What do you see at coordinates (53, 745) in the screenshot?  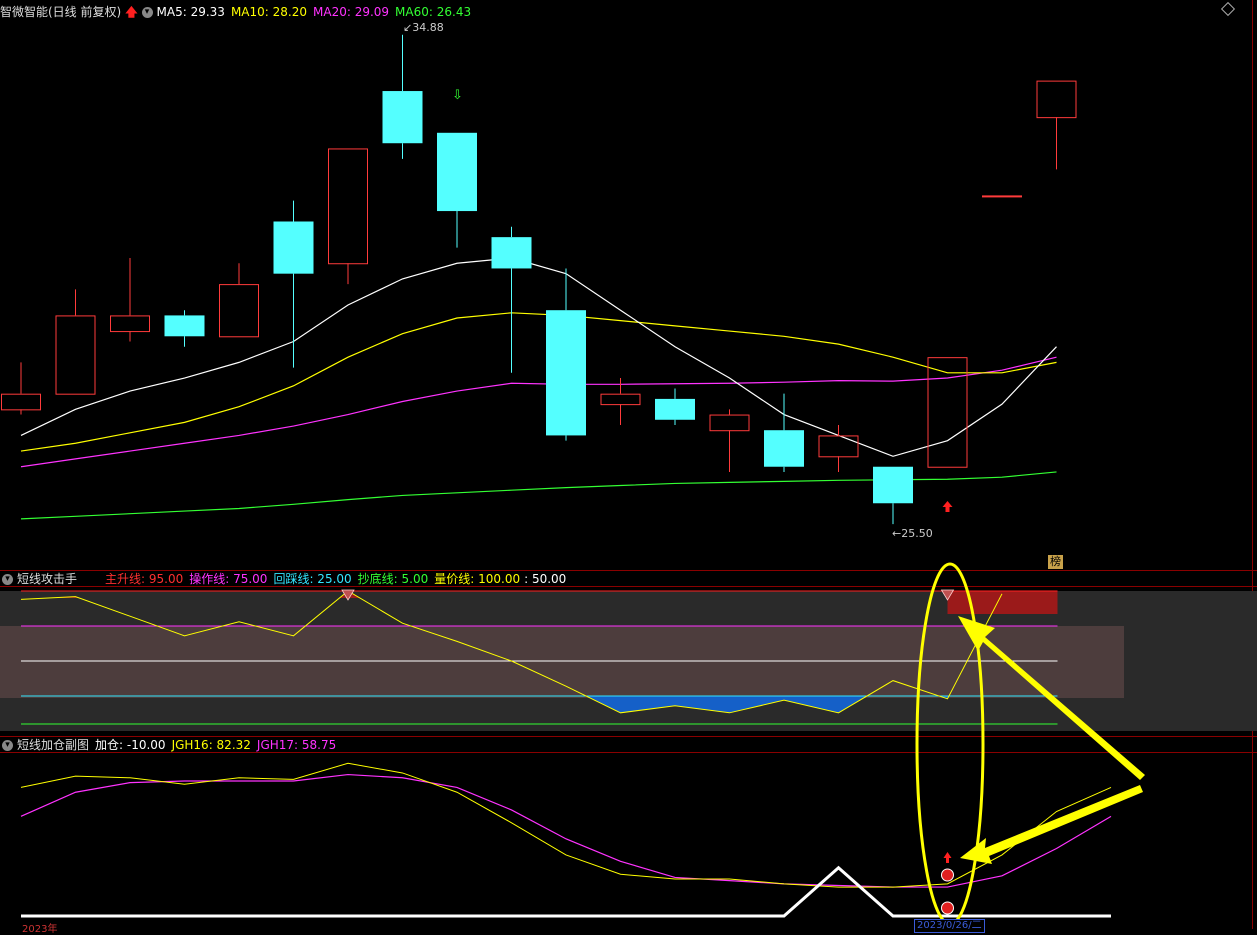 I see `indicator2-title: 短线加仓副图` at bounding box center [53, 745].